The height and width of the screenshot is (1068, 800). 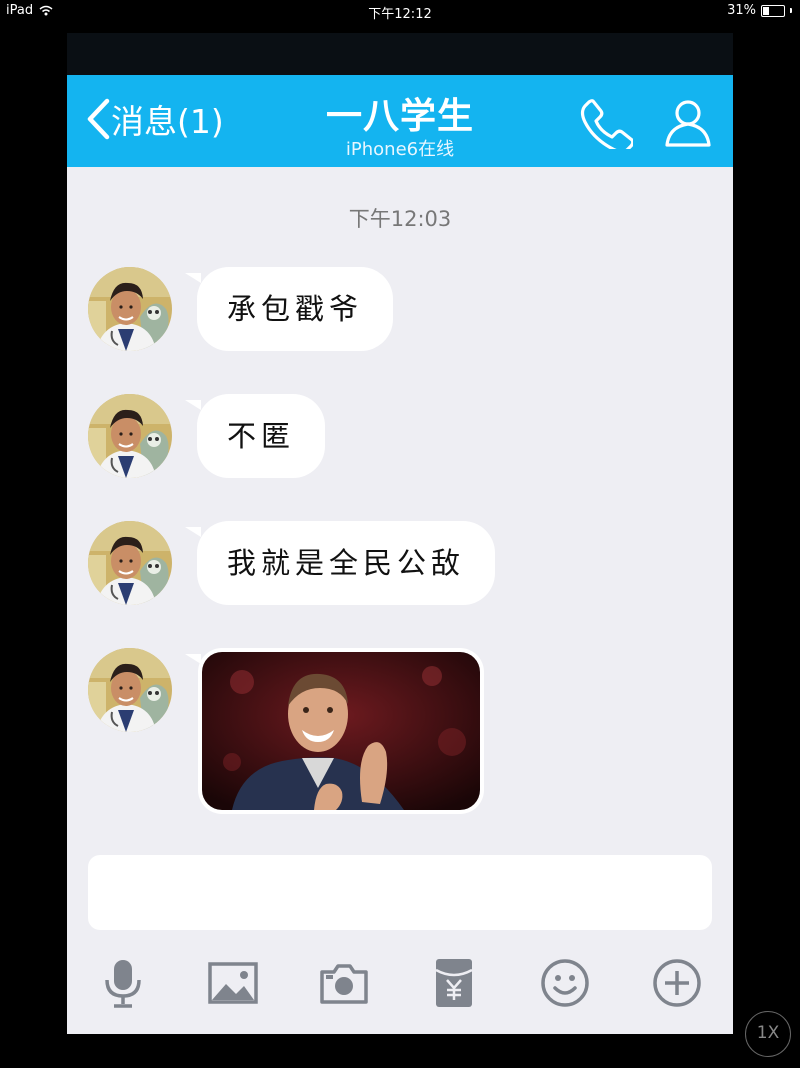 I want to click on phone-icon, so click(x=606, y=122).